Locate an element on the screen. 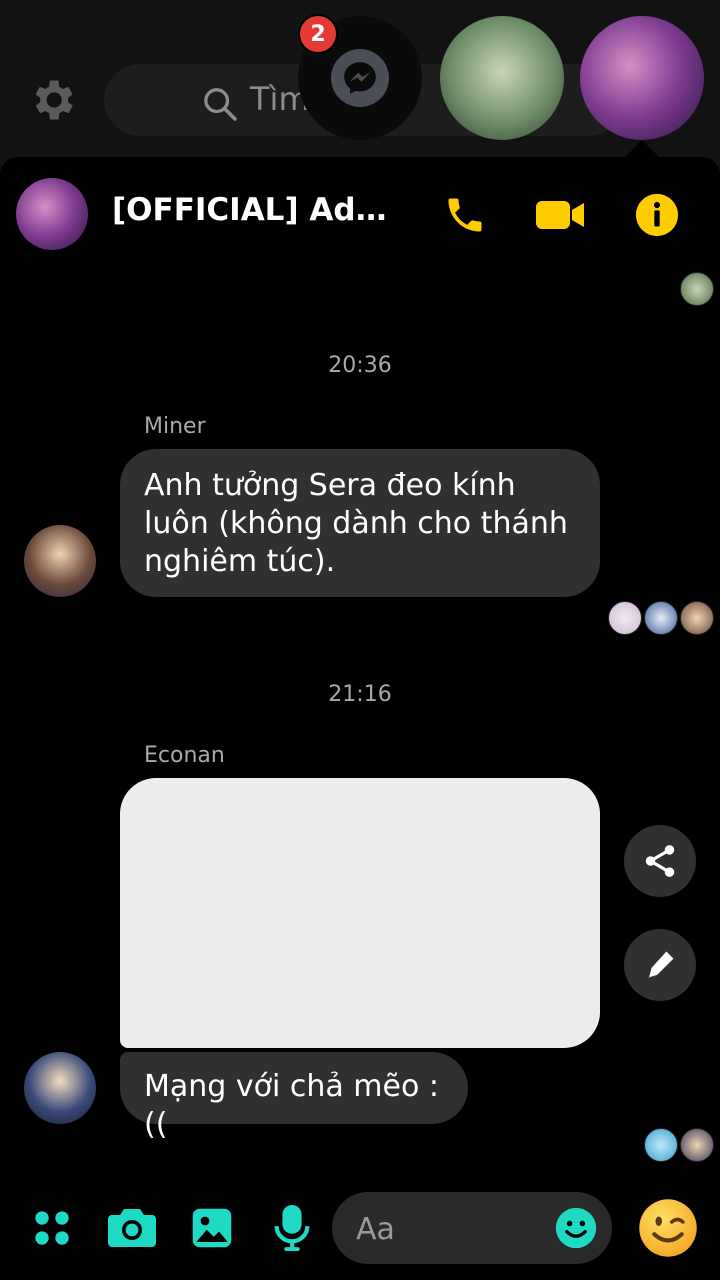  camera-button is located at coordinates (132, 1228).